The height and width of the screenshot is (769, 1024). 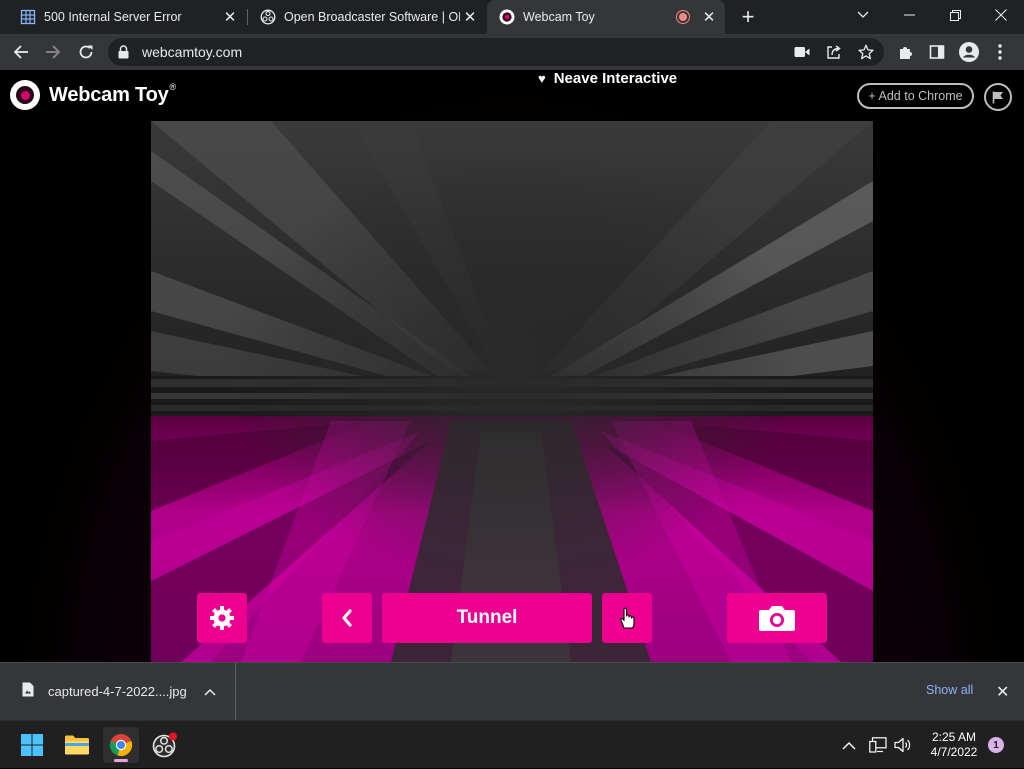 I want to click on browser-toolbar: webcamtoy.com, so click(x=512, y=52).